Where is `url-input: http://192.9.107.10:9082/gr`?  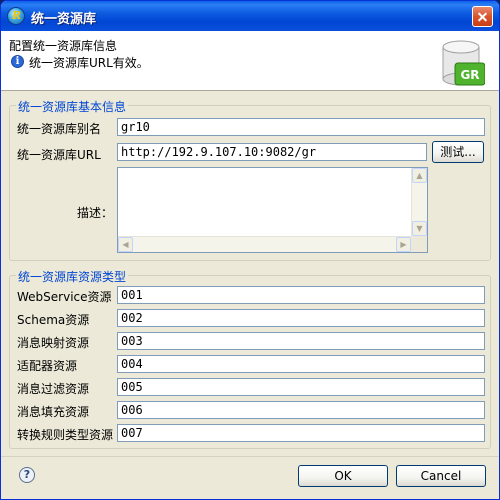
url-input: http://192.9.107.10:9082/gr is located at coordinates (272, 152).